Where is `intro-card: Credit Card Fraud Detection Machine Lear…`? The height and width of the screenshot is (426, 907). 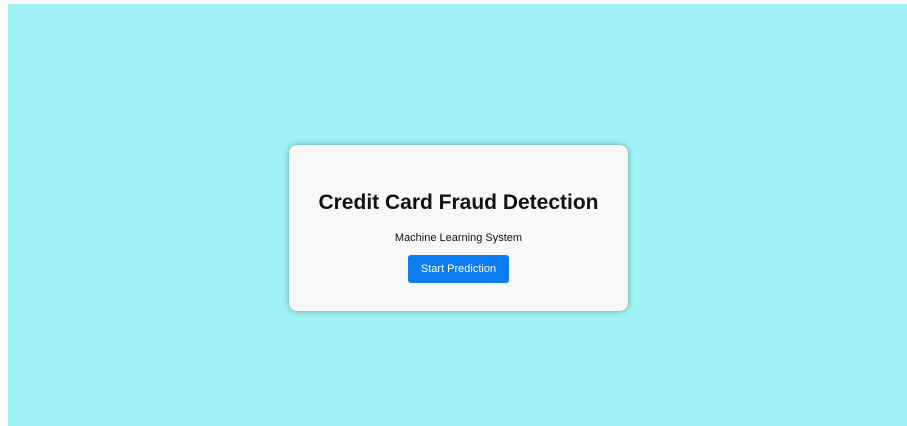
intro-card: Credit Card Fraud Detection Machine Lear… is located at coordinates (458, 228).